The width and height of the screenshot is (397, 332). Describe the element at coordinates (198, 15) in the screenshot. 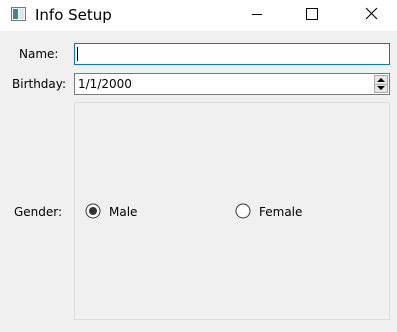

I see `title-bar: Info Setup` at that location.